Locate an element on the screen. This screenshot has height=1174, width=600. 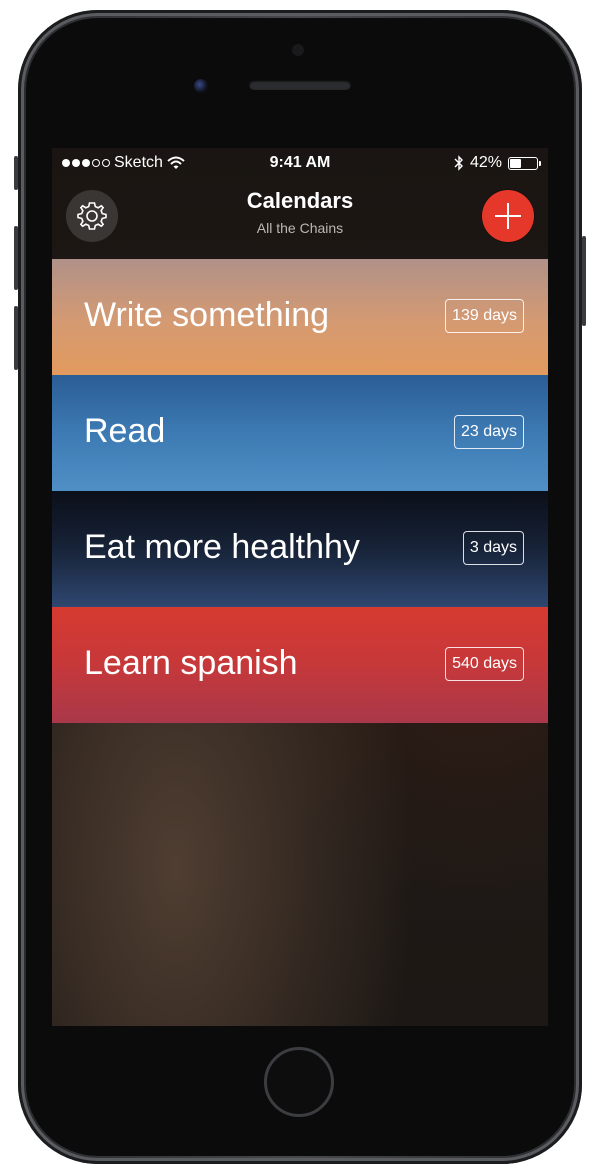
earpiece-speaker is located at coordinates (300, 85).